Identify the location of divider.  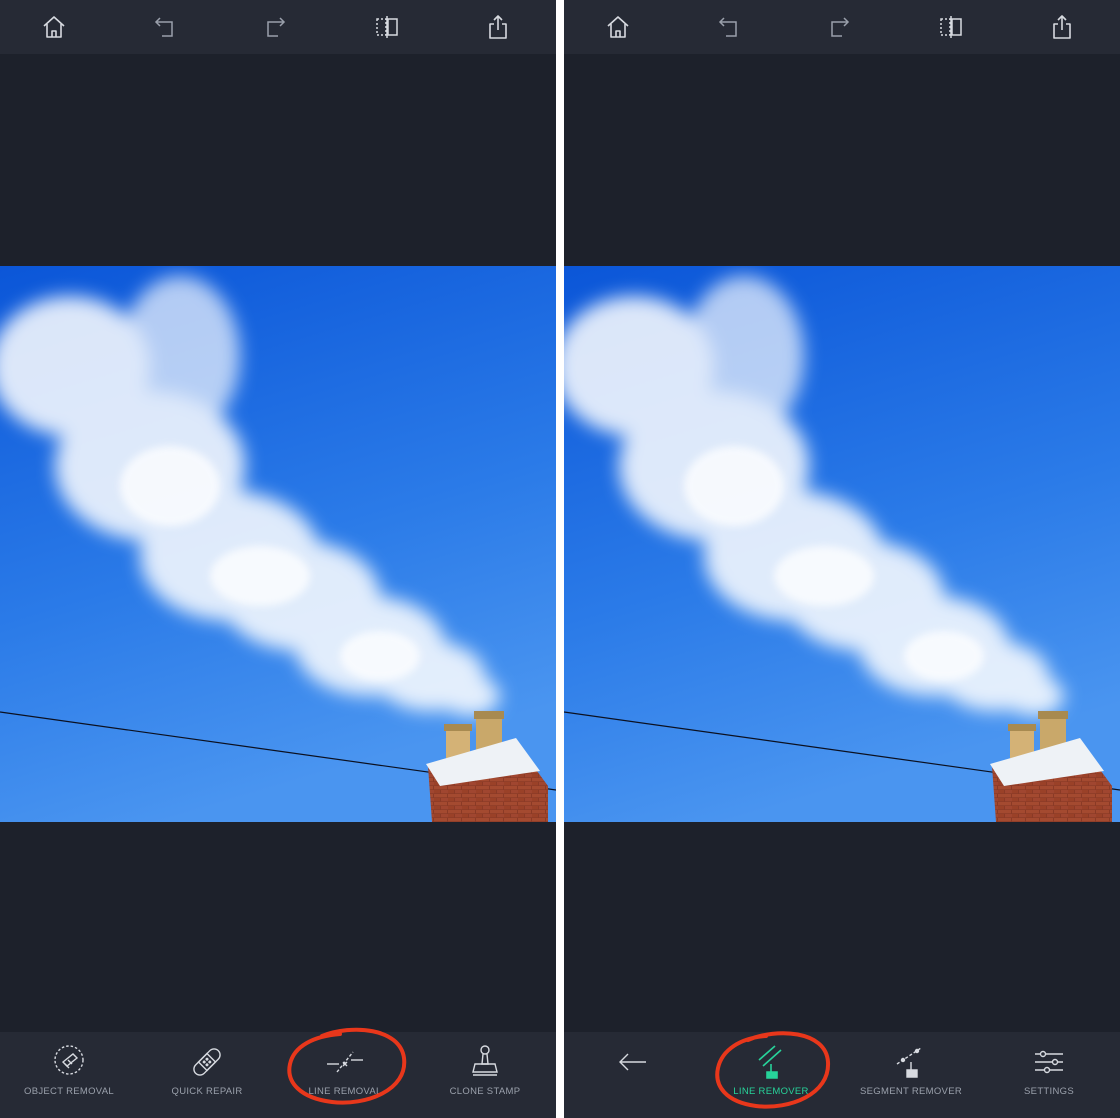
(560, 559).